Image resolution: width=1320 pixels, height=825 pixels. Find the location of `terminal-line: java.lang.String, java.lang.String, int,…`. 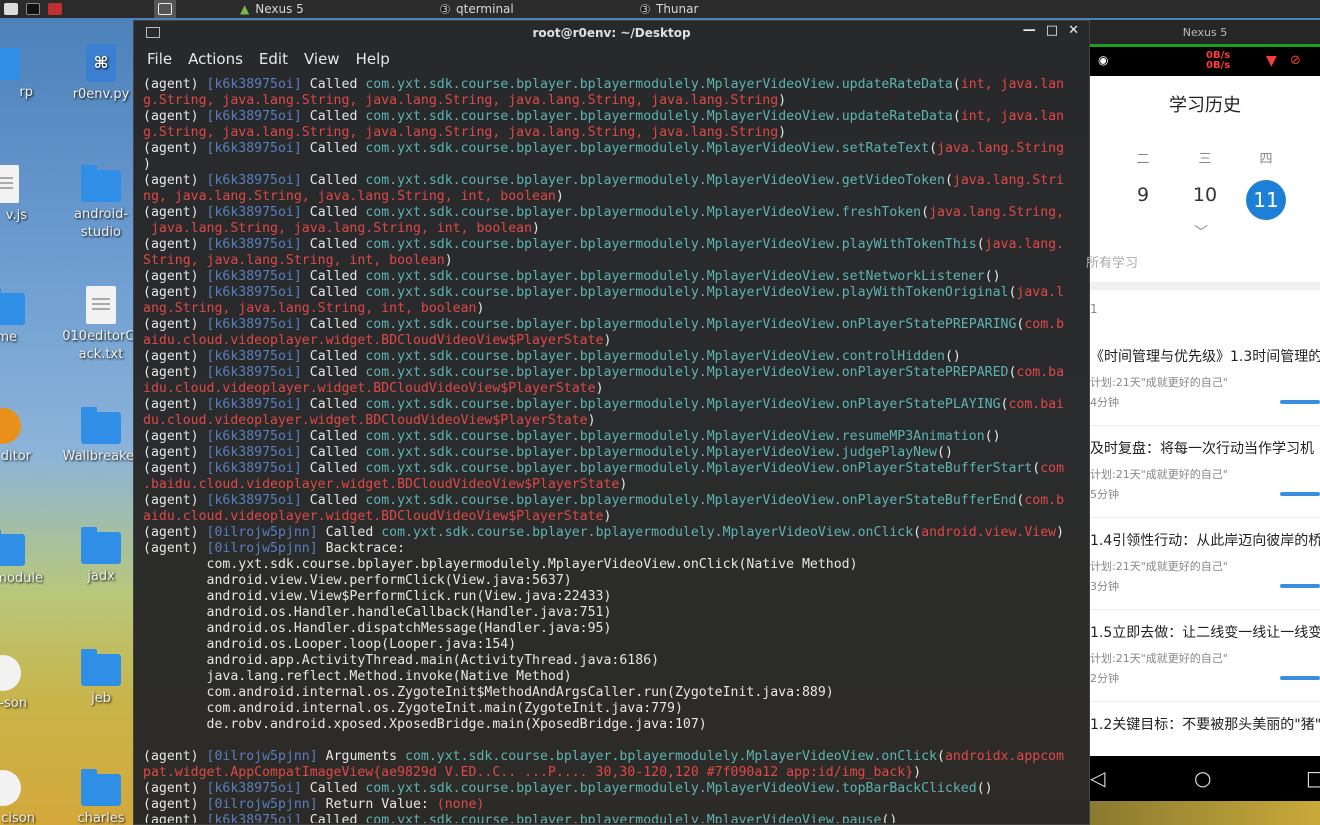

terminal-line: java.lang.String, java.lang.String, int,… is located at coordinates (616, 229).